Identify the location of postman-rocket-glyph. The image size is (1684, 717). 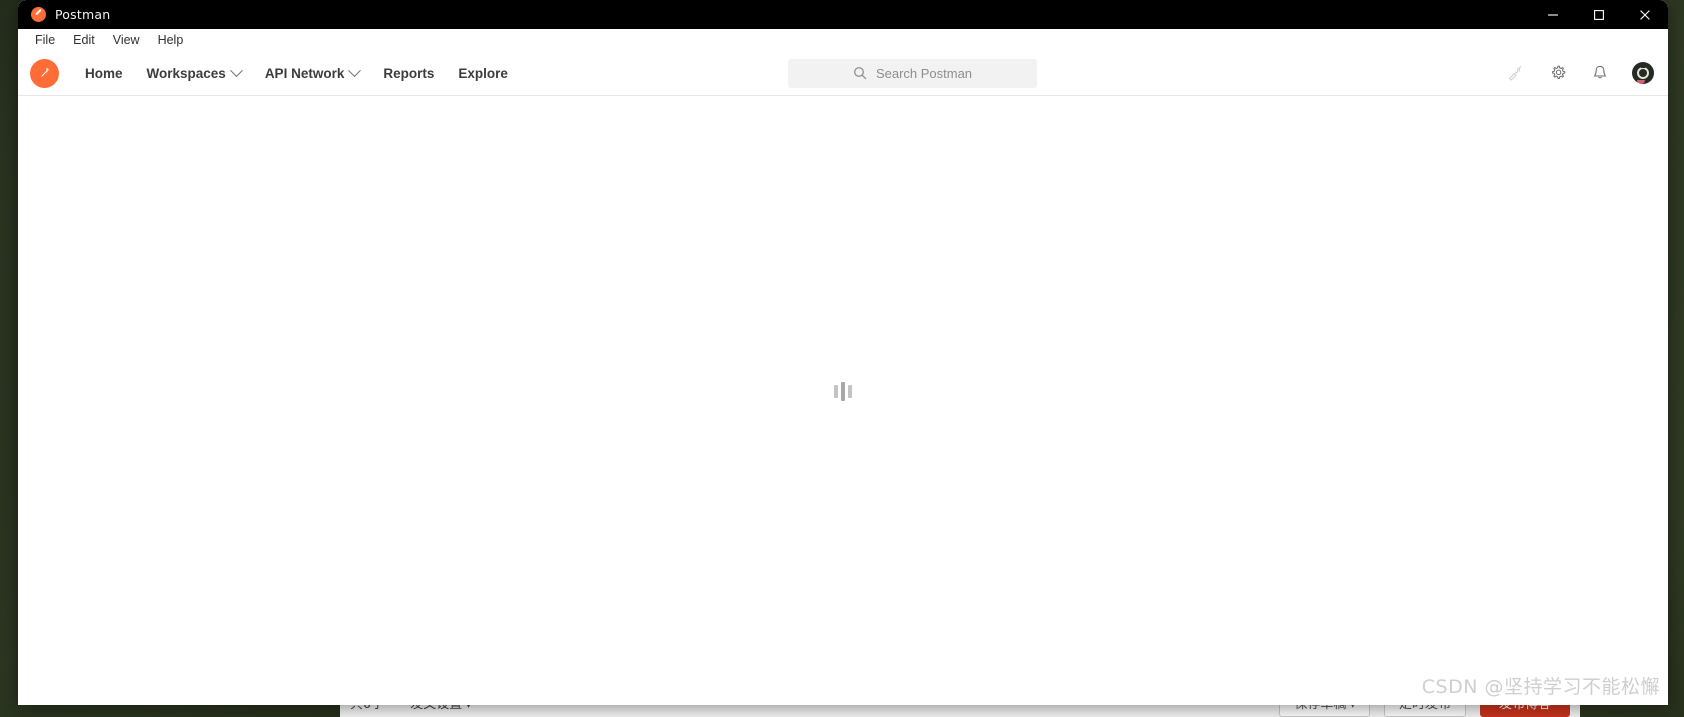
(44, 72).